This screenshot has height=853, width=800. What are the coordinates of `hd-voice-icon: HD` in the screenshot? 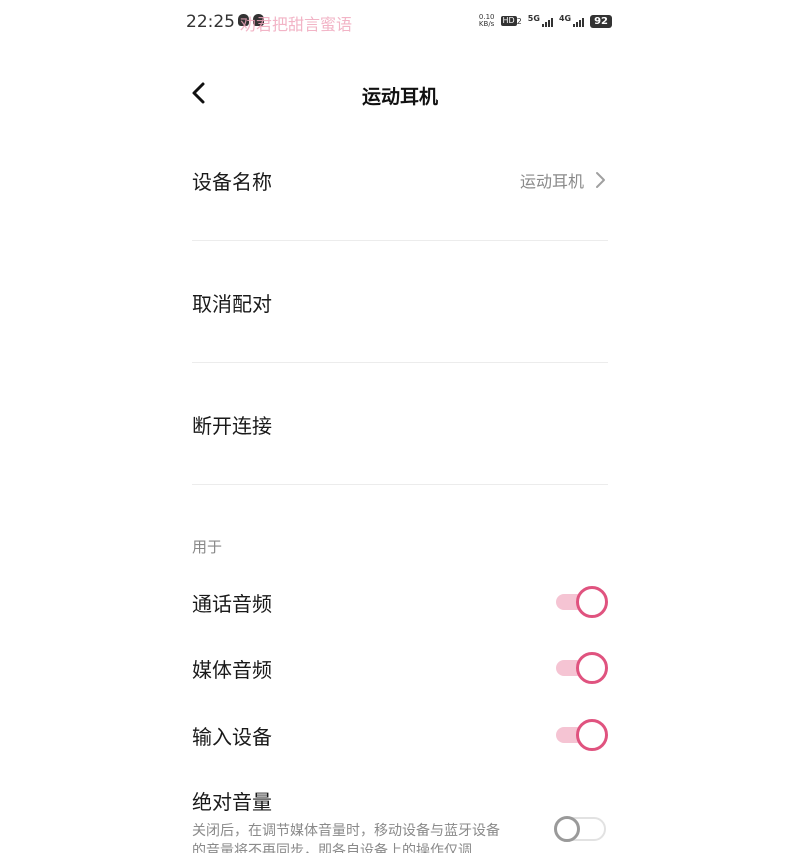 It's located at (508, 21).